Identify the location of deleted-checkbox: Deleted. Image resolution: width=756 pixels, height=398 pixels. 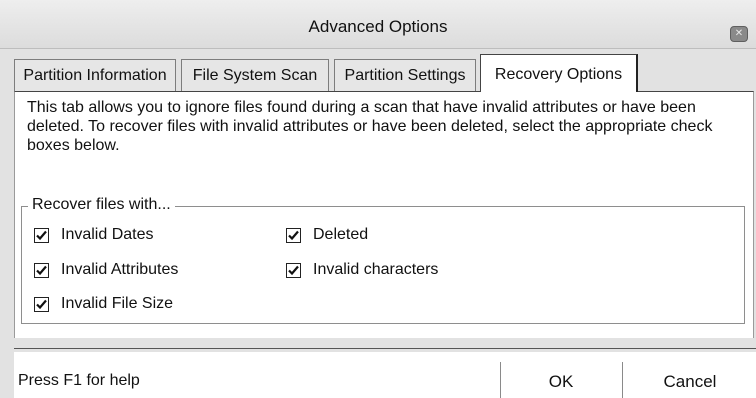
(327, 235).